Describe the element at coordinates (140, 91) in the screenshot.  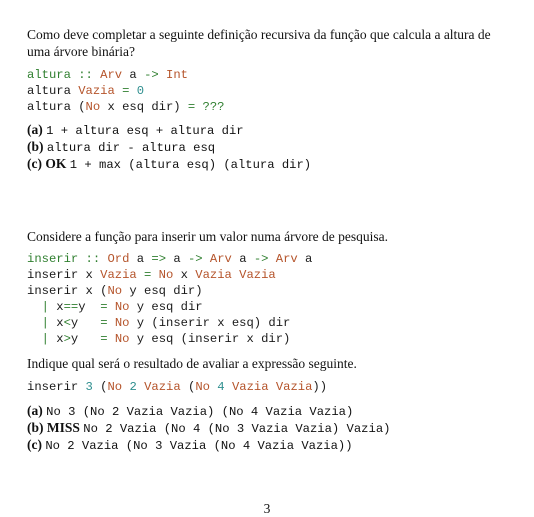
I see `code-token: 0` at that location.